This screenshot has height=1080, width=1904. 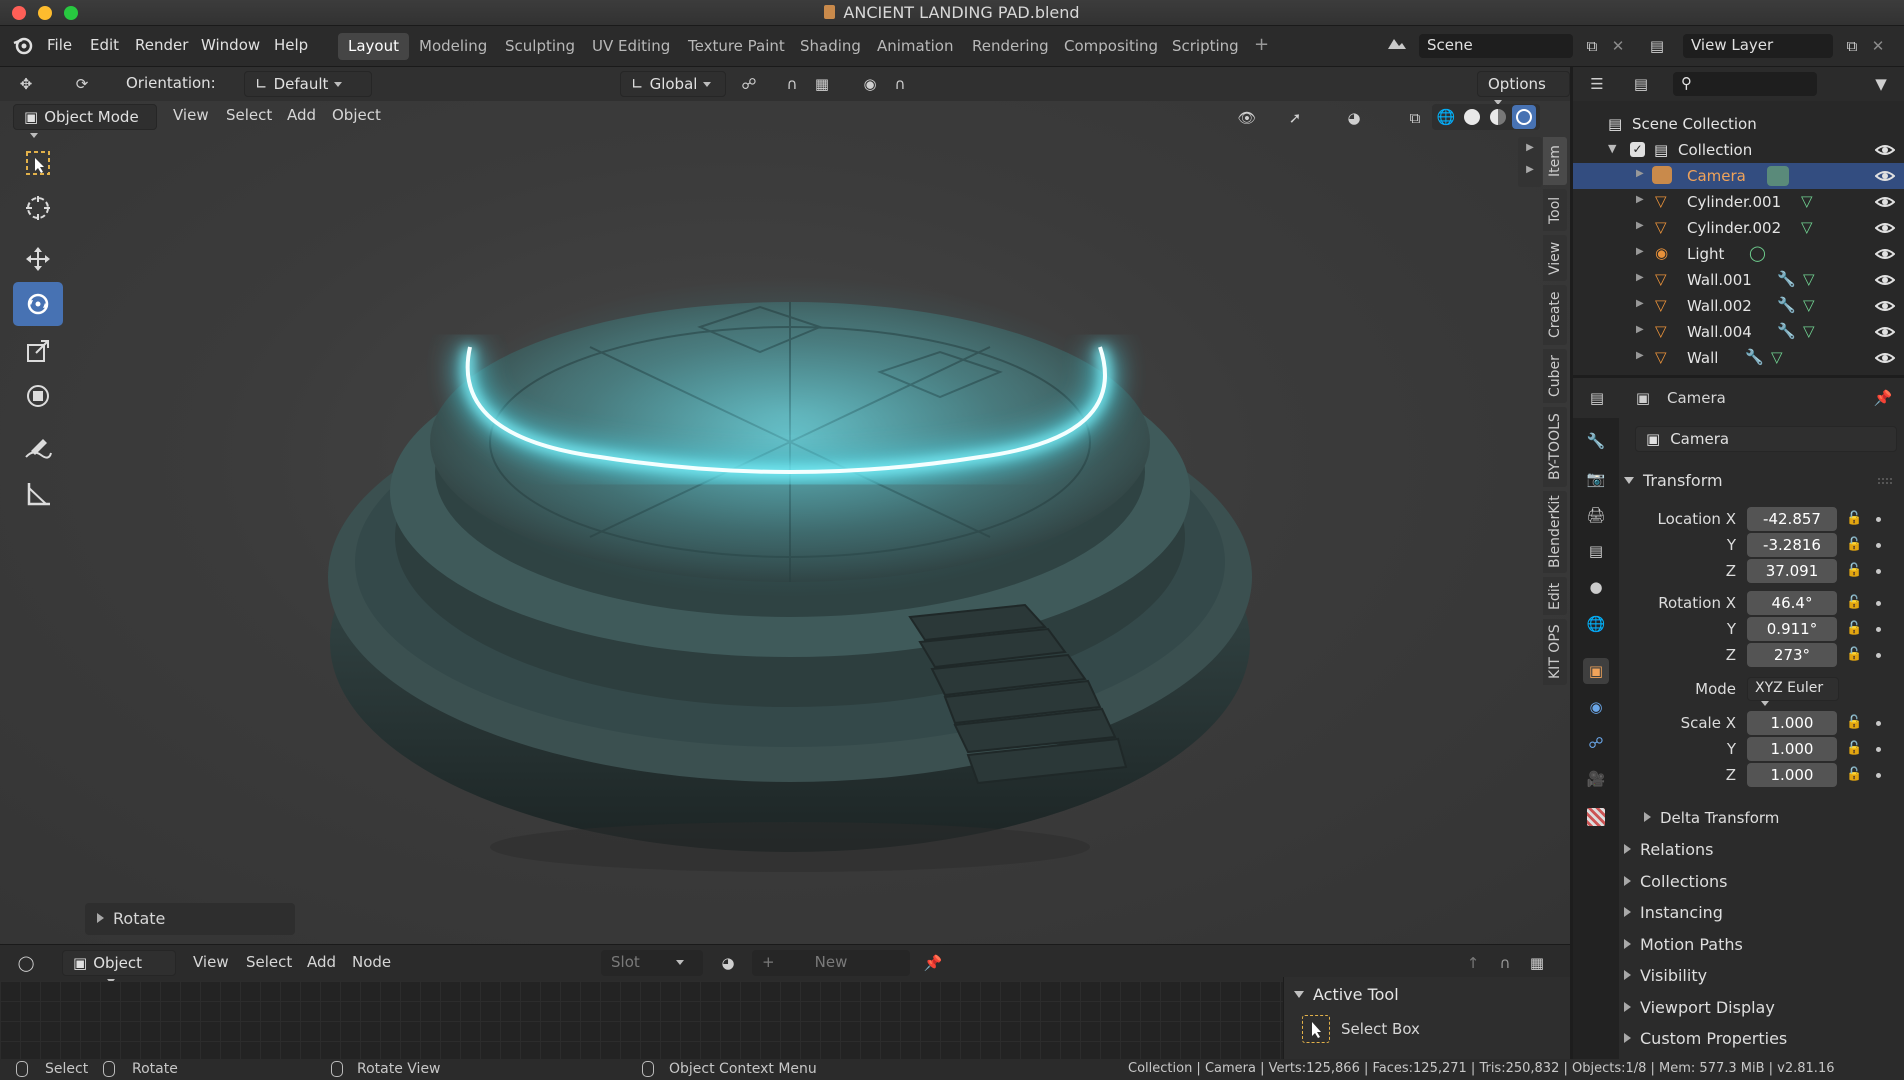 What do you see at coordinates (1346, 994) in the screenshot?
I see `active-tool-header: Active Tool` at bounding box center [1346, 994].